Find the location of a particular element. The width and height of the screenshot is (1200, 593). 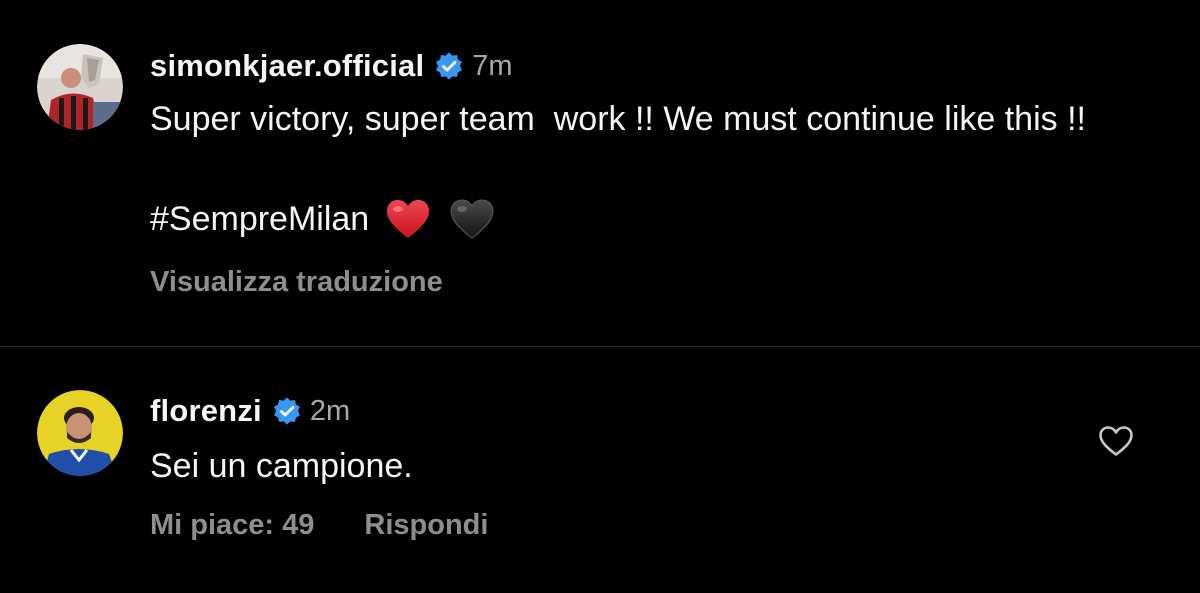

post-header: simonkjaer.official 7m is located at coordinates (331, 66).